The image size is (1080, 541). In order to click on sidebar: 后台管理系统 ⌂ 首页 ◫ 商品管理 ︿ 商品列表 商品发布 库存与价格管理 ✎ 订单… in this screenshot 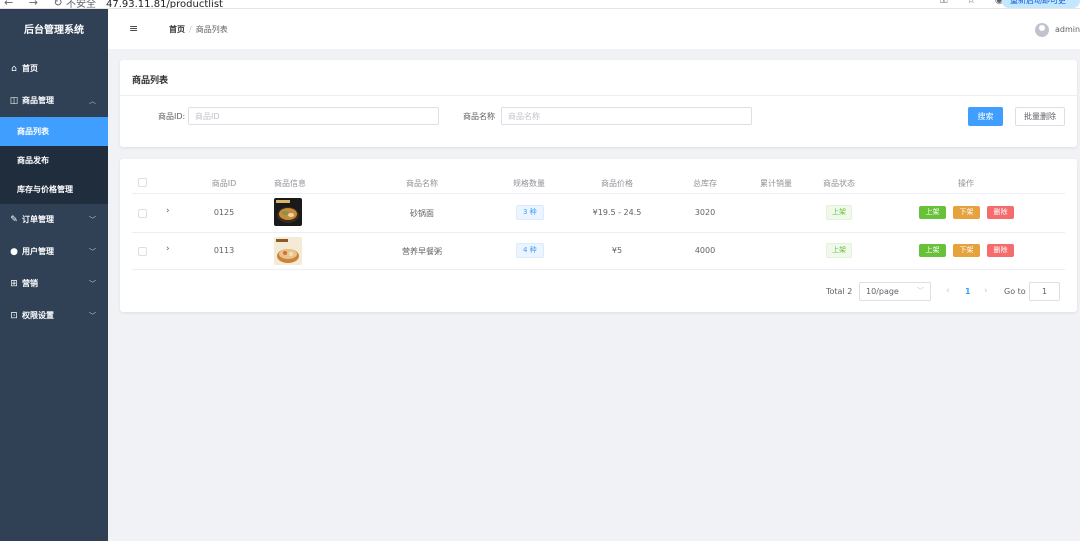, I will do `click(54, 275)`.